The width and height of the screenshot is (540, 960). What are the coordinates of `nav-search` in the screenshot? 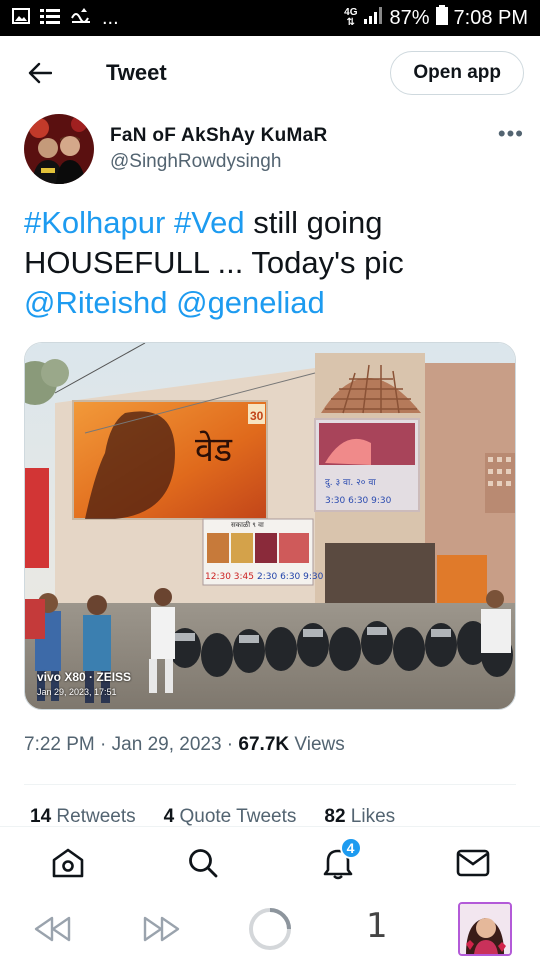 It's located at (203, 863).